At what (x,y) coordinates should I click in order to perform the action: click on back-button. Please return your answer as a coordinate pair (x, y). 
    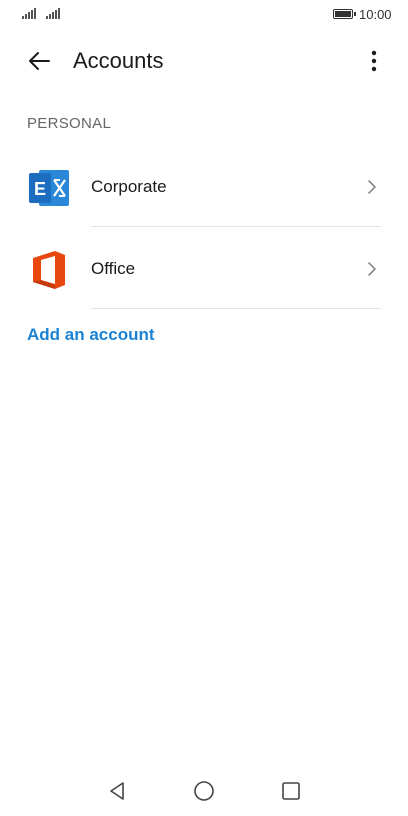
    Looking at the image, I should click on (39, 61).